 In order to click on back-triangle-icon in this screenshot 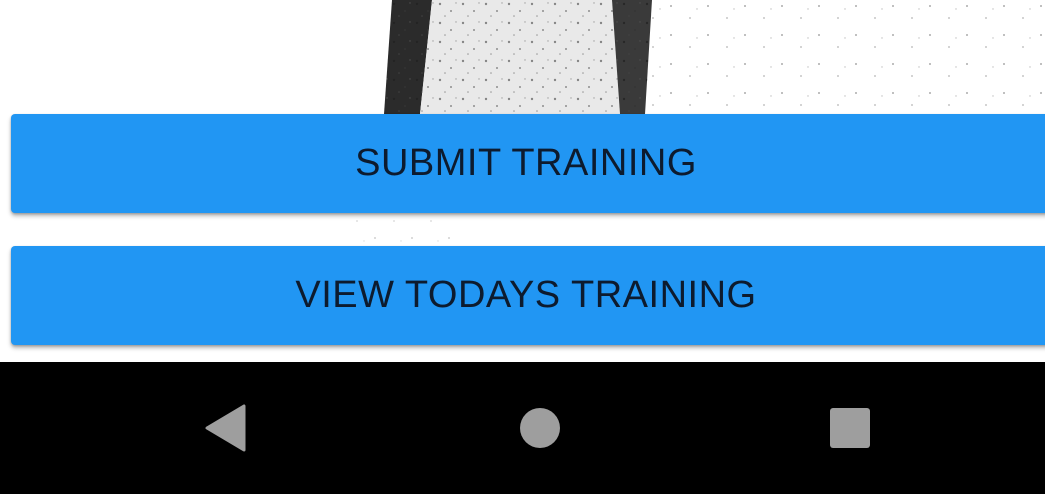, I will do `click(225, 428)`.